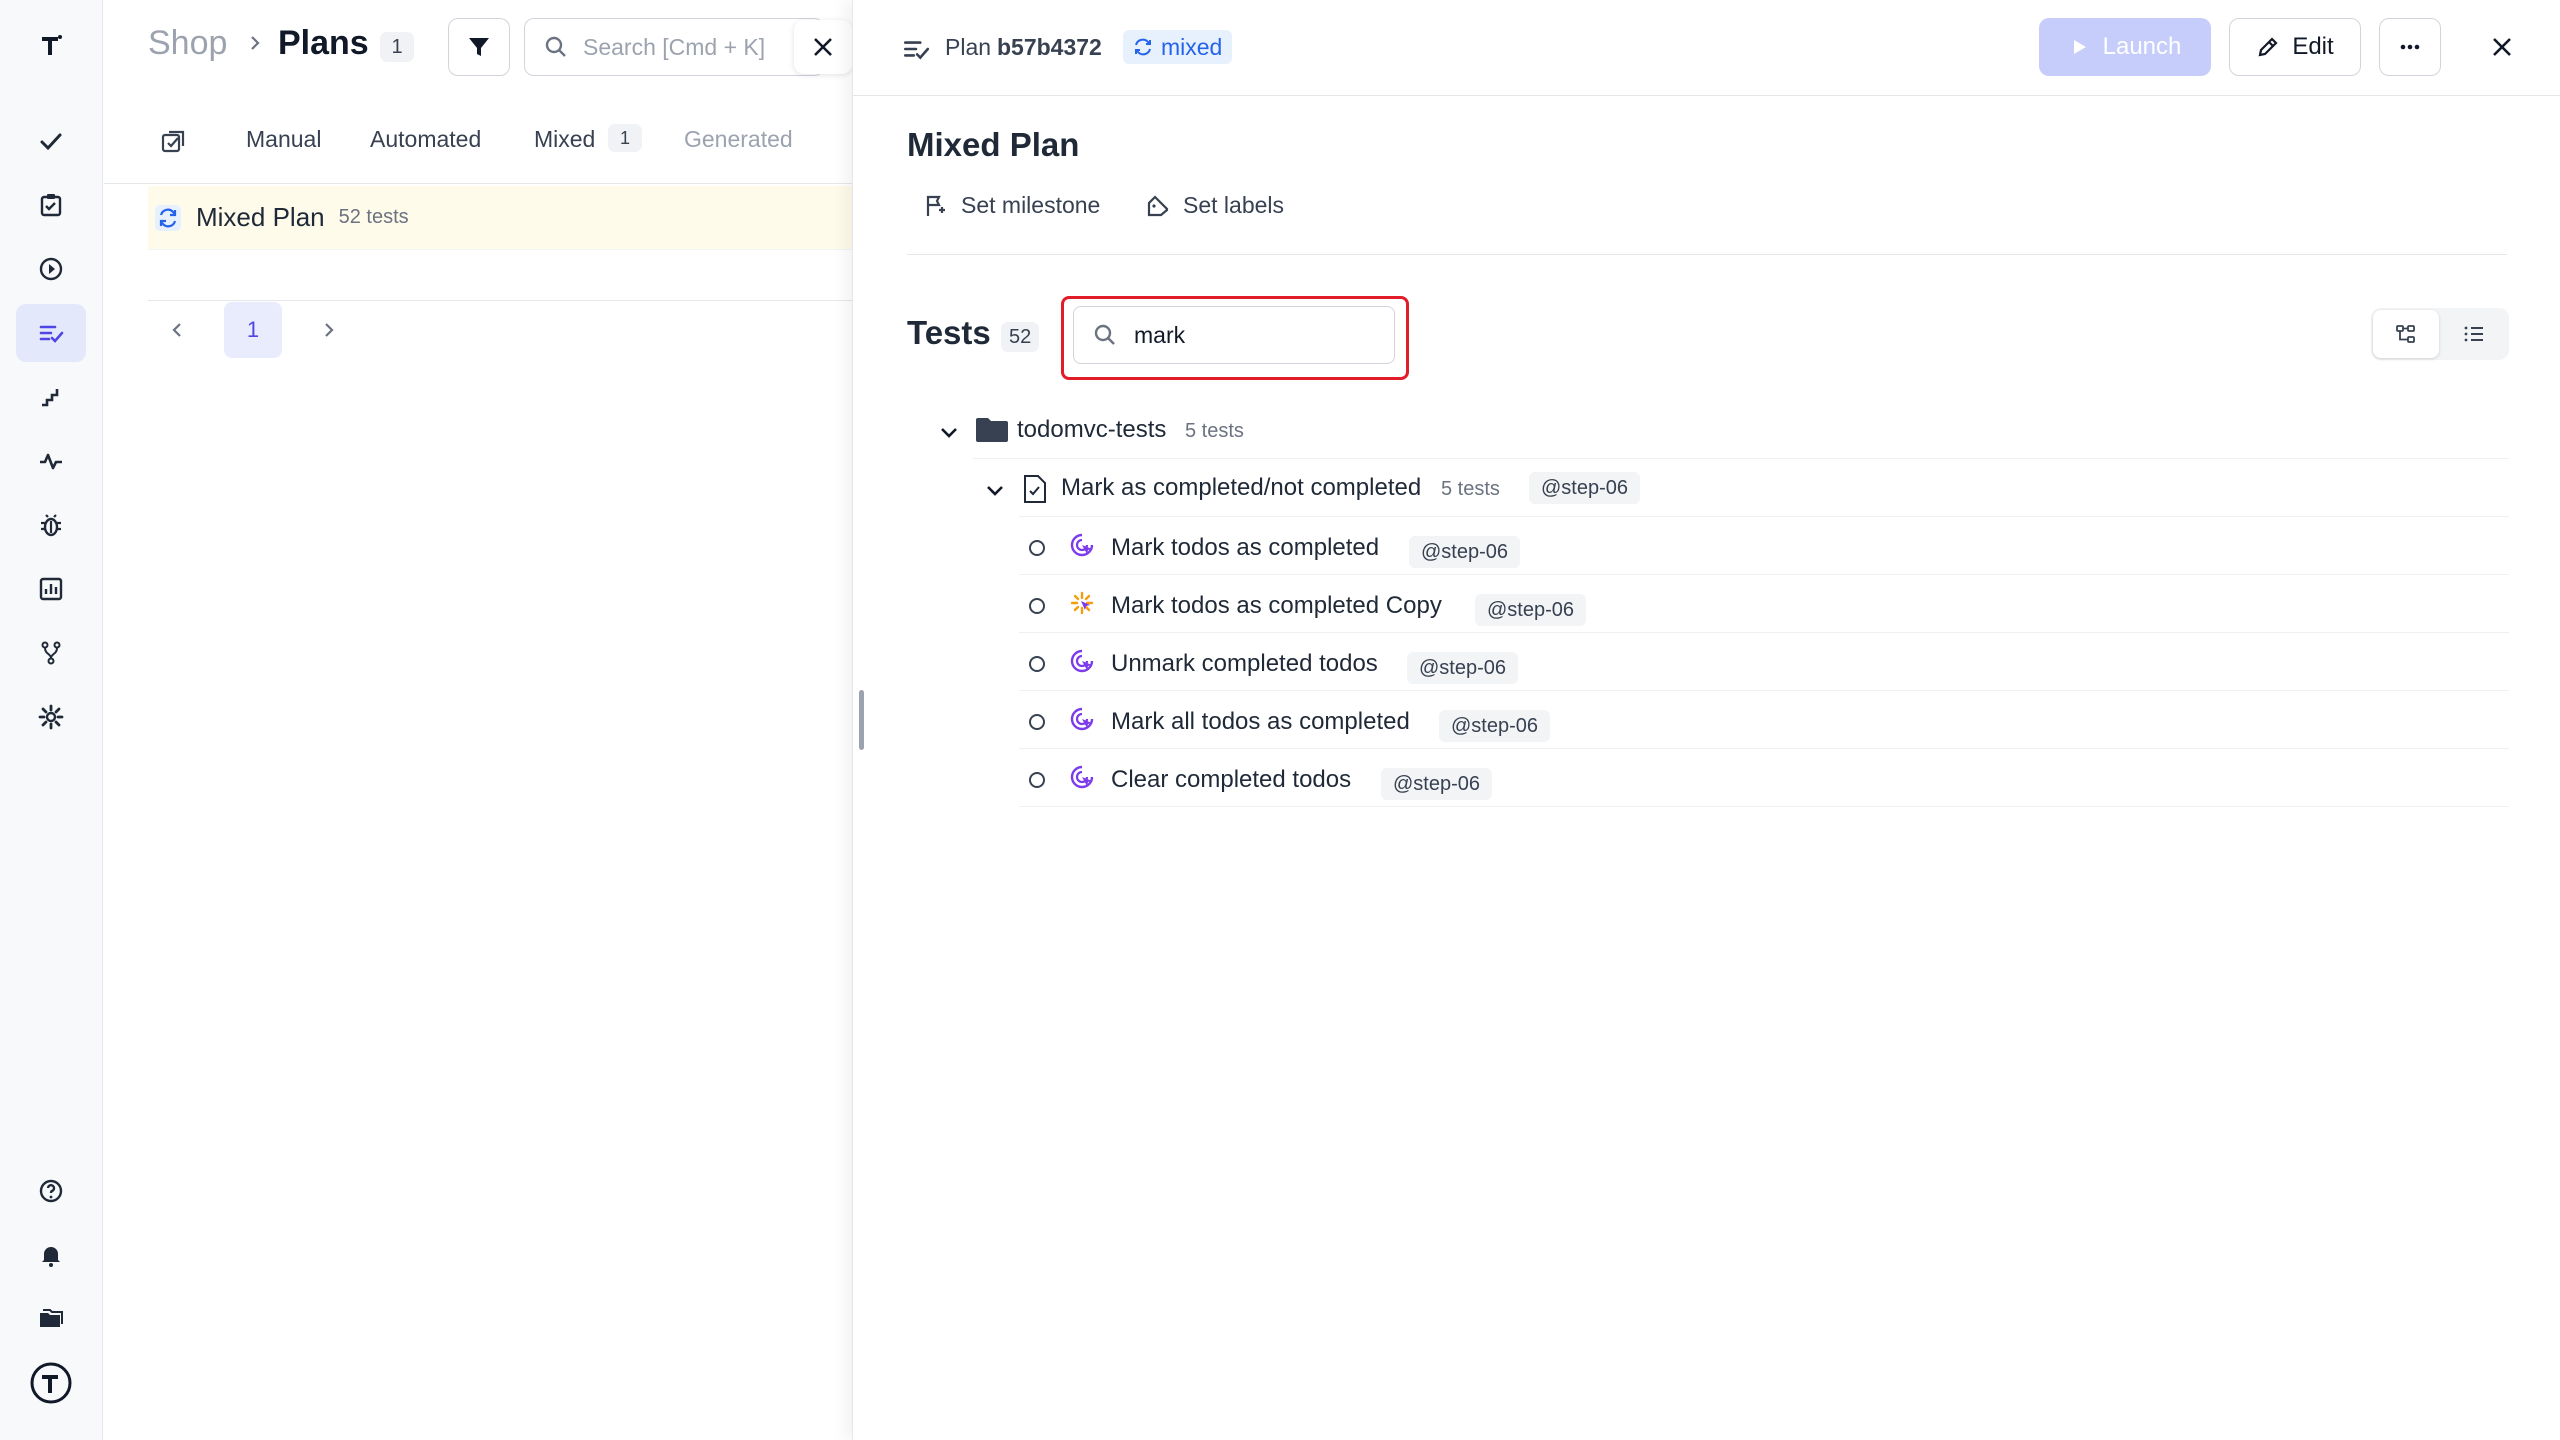 This screenshot has width=2560, height=1440. I want to click on play-icon, so click(2079, 47).